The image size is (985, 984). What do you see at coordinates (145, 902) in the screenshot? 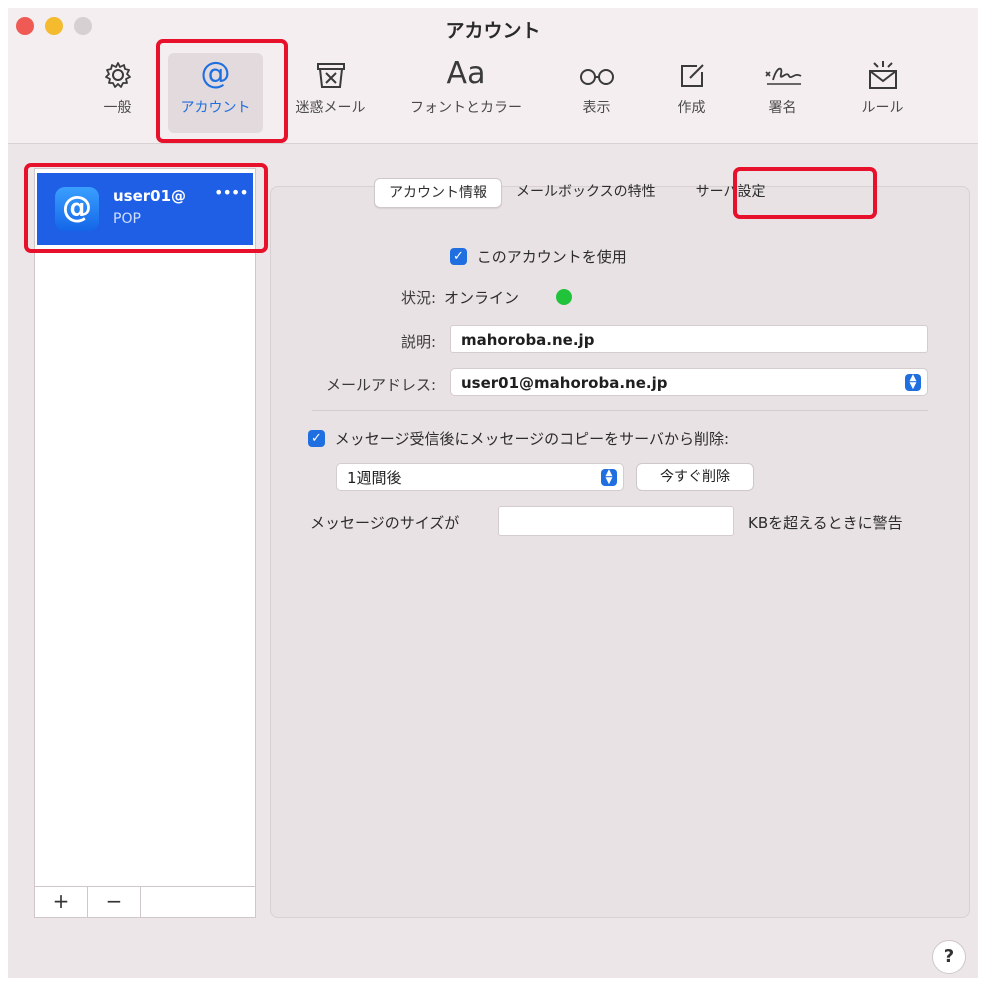
I see `account-list-buttons: + −` at bounding box center [145, 902].